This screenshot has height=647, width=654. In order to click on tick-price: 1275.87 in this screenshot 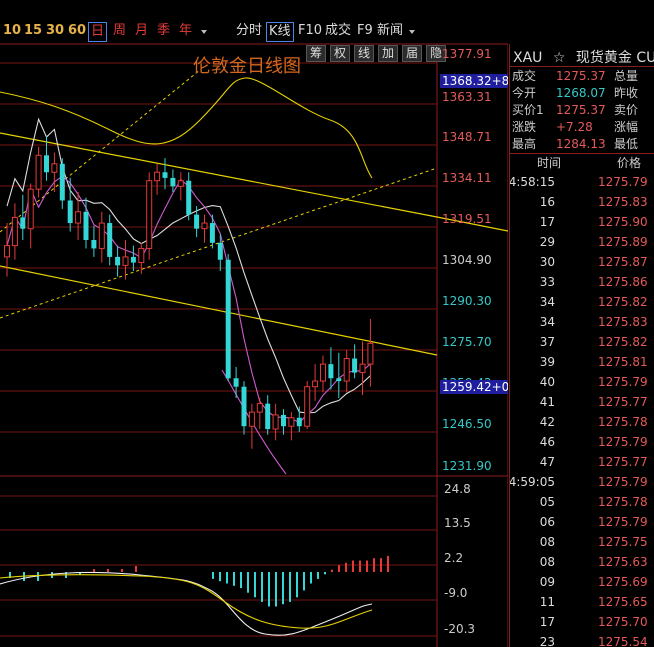, I will do `click(623, 262)`.